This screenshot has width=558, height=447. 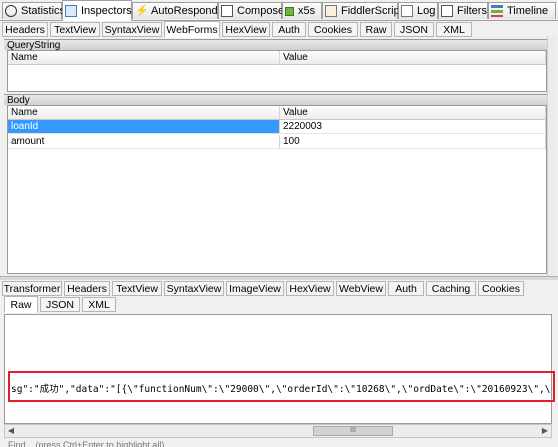 What do you see at coordinates (406, 288) in the screenshot?
I see `tab-response-auth: Auth` at bounding box center [406, 288].